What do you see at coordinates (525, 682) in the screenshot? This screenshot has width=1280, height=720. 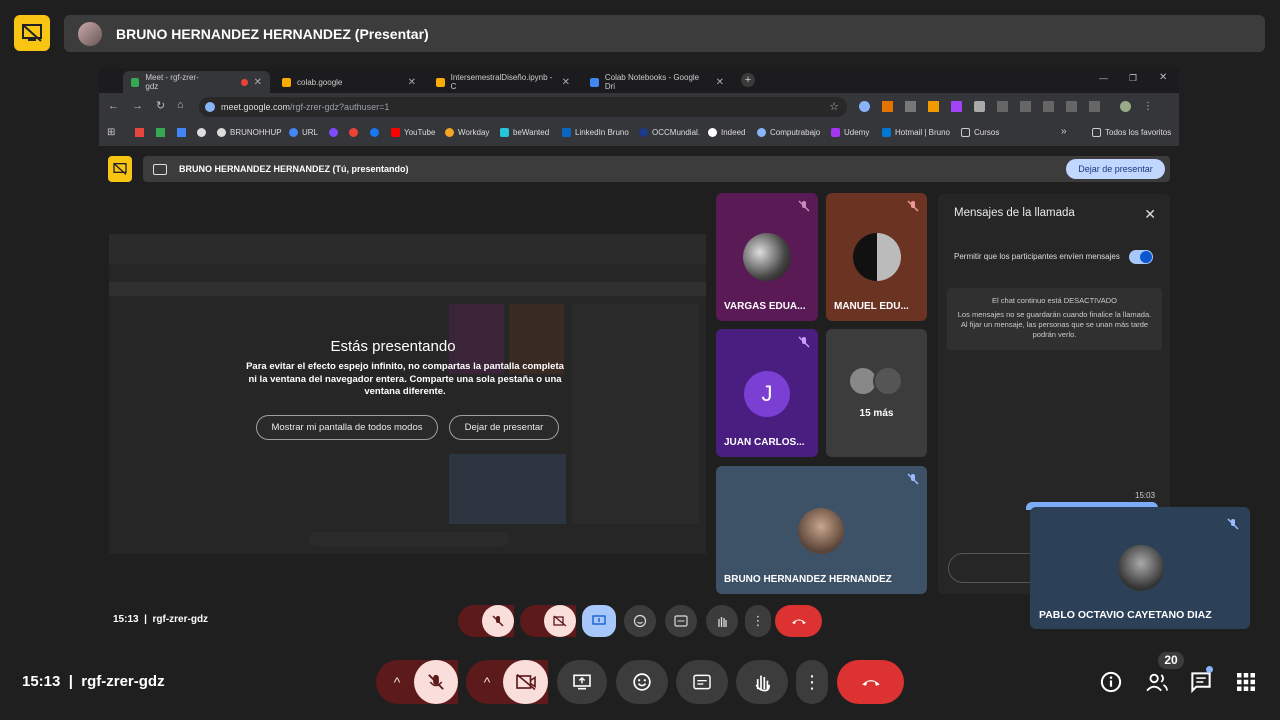 I see `camera-button` at bounding box center [525, 682].